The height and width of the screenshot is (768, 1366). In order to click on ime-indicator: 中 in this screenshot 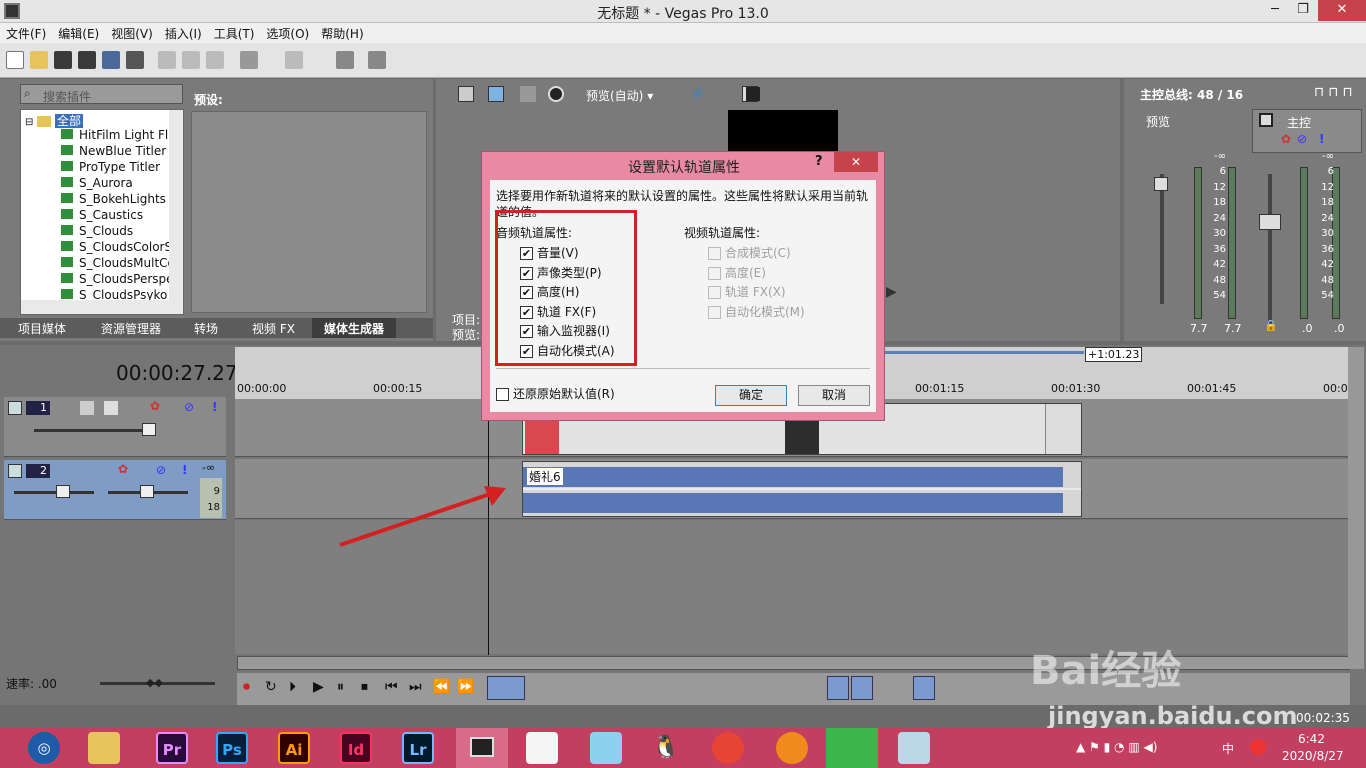, I will do `click(1228, 748)`.